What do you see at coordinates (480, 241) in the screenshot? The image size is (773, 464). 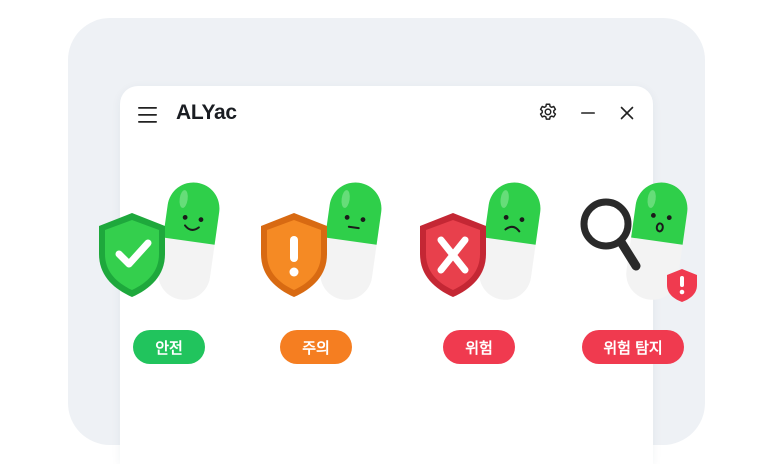 I see `red-shield-x-icon` at bounding box center [480, 241].